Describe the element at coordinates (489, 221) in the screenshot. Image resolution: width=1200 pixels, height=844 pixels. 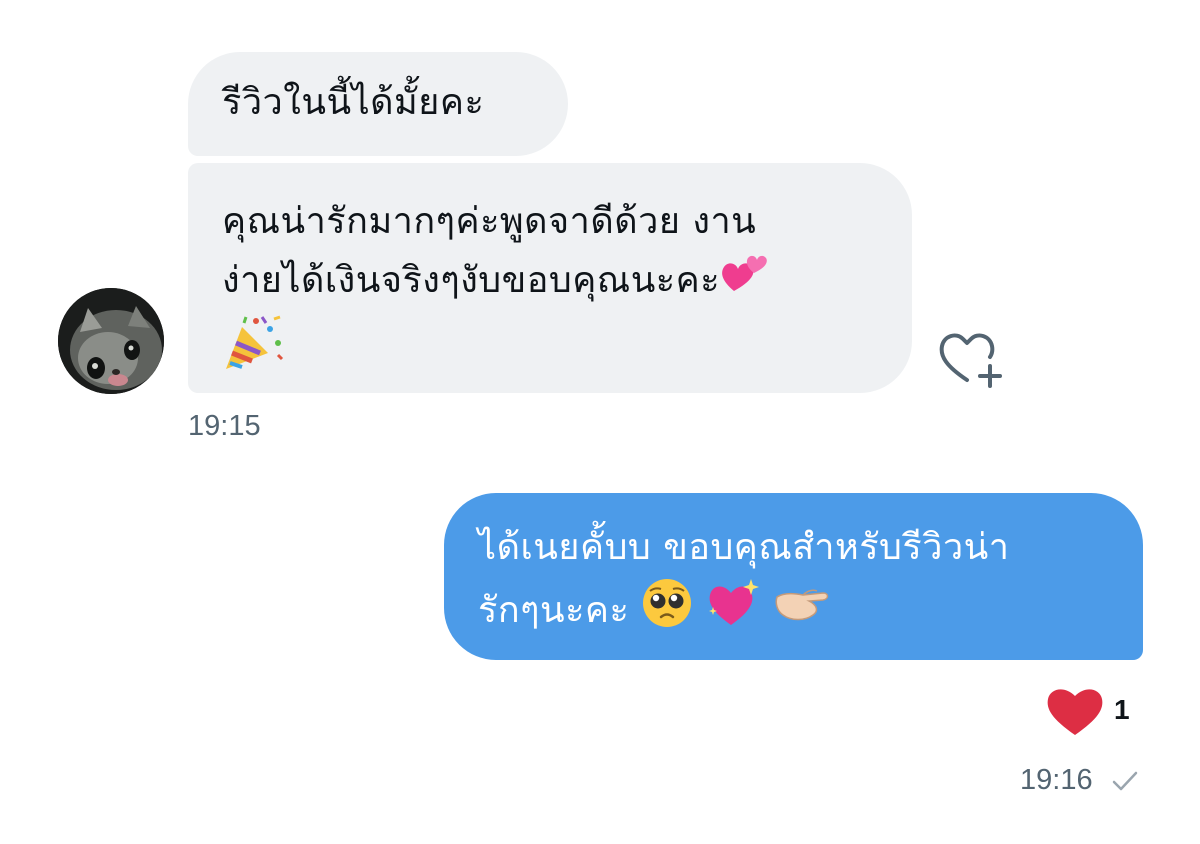
I see `message-text-line: คุณน่ารักมากๆค่ะพูดจาดีด้วย งาน` at that location.